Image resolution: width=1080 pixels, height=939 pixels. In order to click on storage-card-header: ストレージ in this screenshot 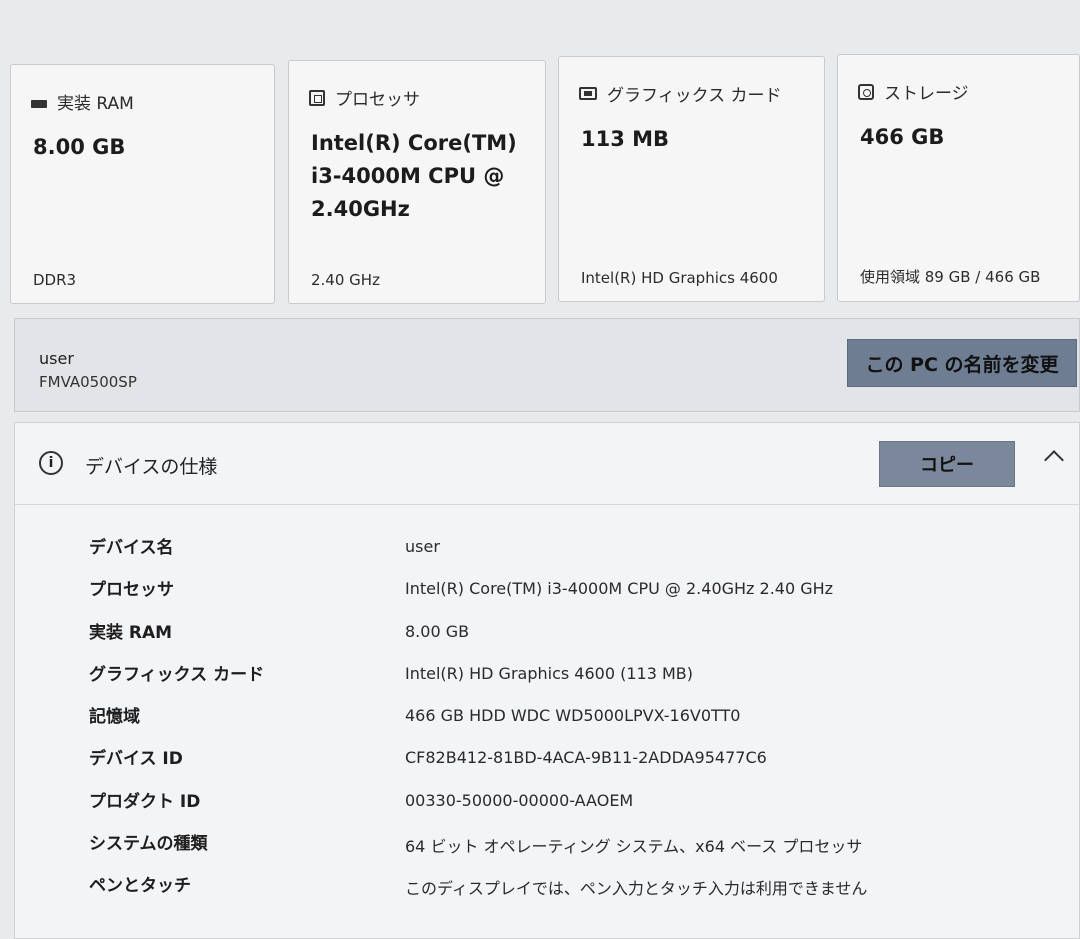, I will do `click(913, 91)`.